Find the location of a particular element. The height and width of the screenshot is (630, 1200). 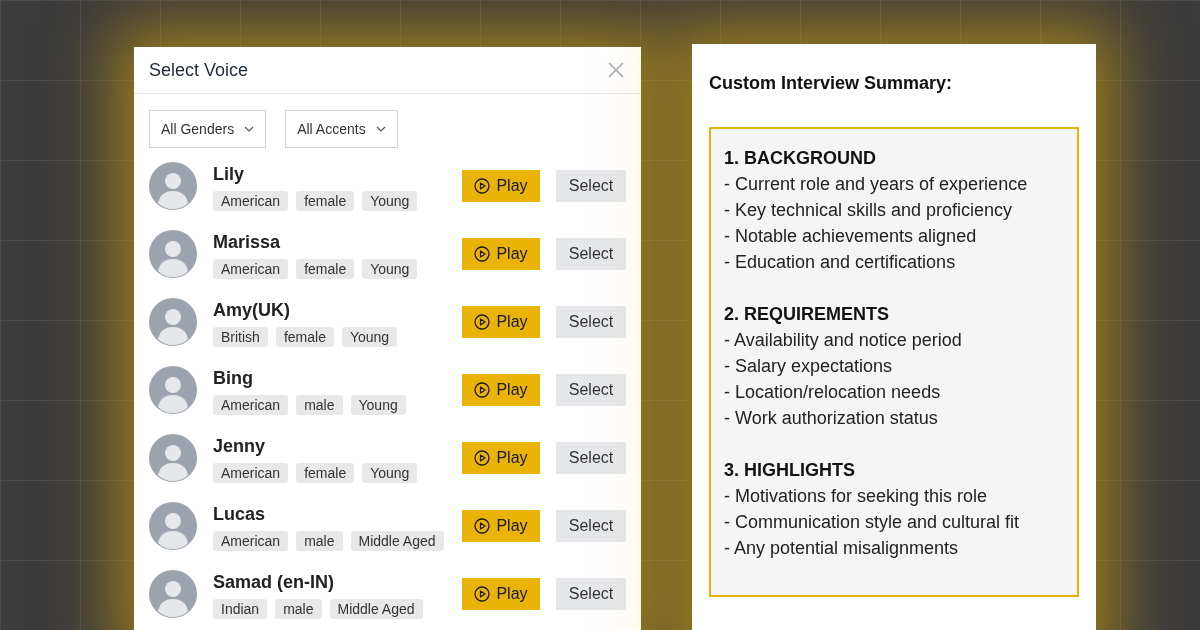

voice-tag: Indian is located at coordinates (240, 609).